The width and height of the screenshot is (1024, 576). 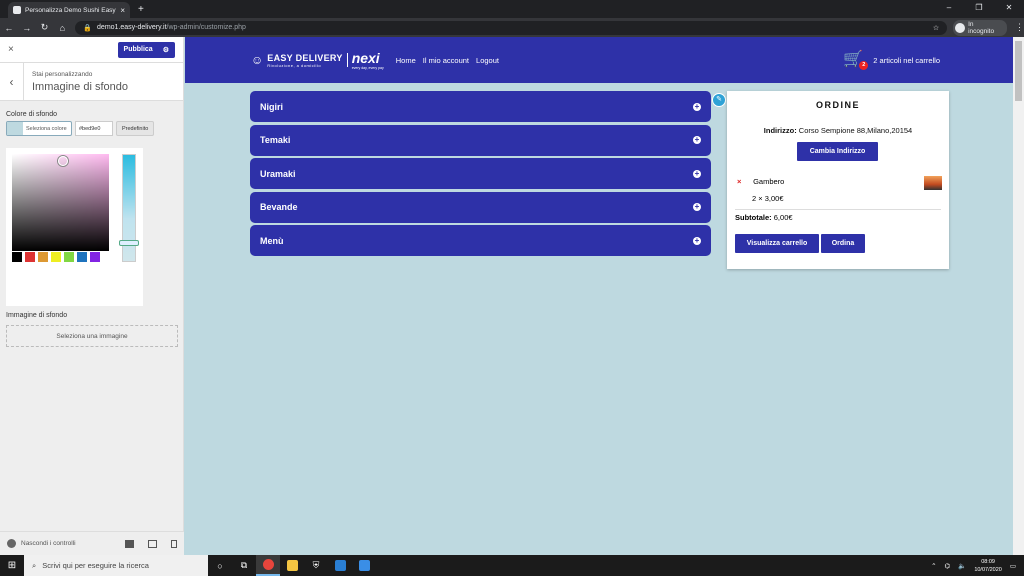 I want to click on mobile-preview-icon, so click(x=174, y=543).